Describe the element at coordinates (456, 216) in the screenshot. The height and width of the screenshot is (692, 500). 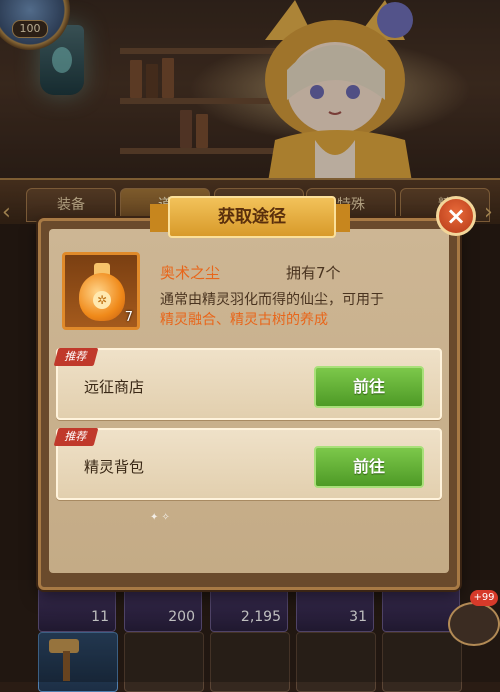
I see `close-button: ×` at that location.